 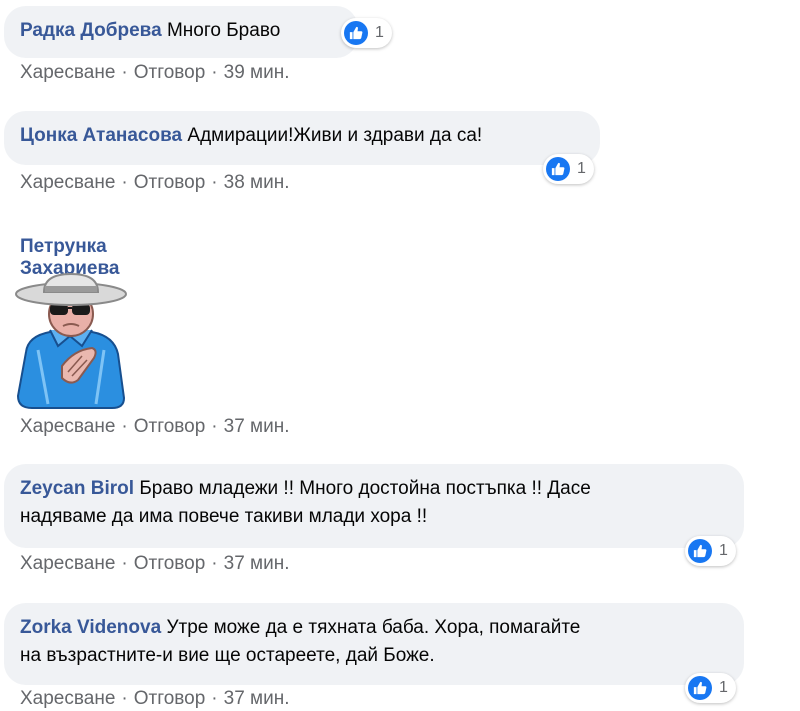 What do you see at coordinates (335, 135) in the screenshot?
I see `comment-text: Адмирации!Живи и здрави да са!` at bounding box center [335, 135].